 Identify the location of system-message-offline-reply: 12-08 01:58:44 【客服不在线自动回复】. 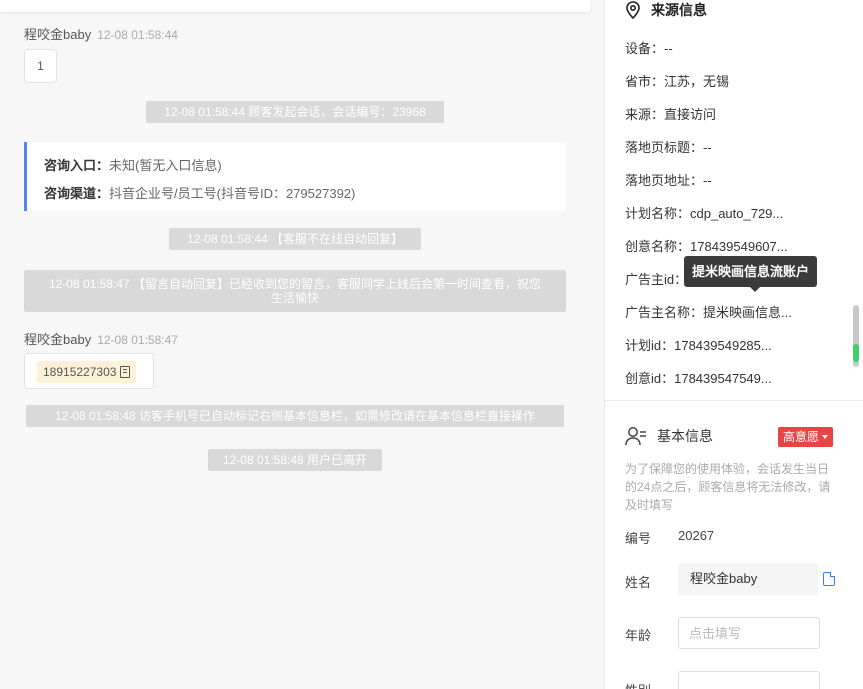
(295, 239).